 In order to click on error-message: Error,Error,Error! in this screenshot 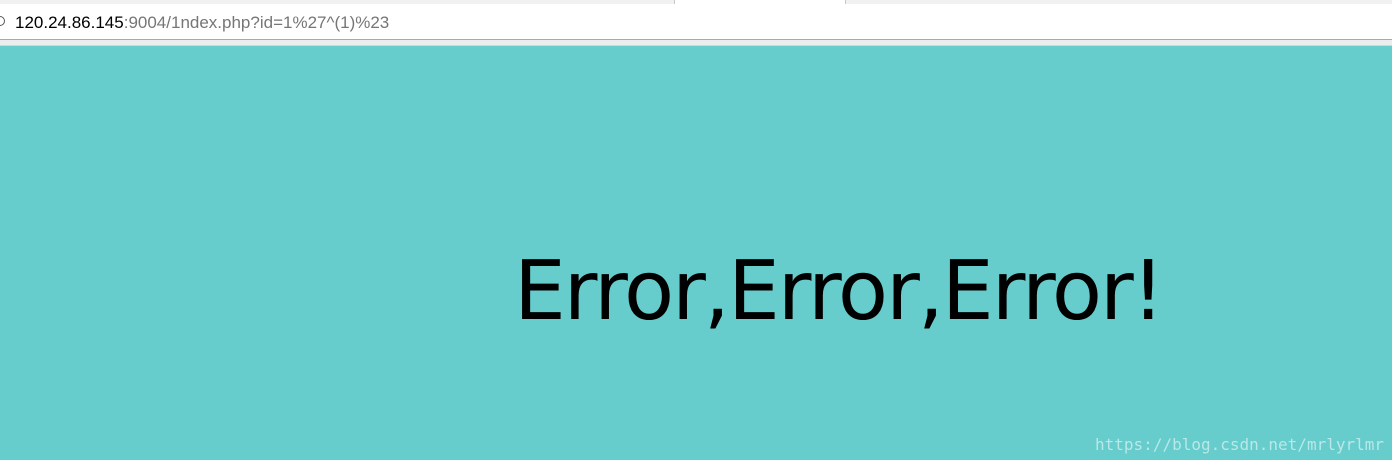, I will do `click(839, 291)`.